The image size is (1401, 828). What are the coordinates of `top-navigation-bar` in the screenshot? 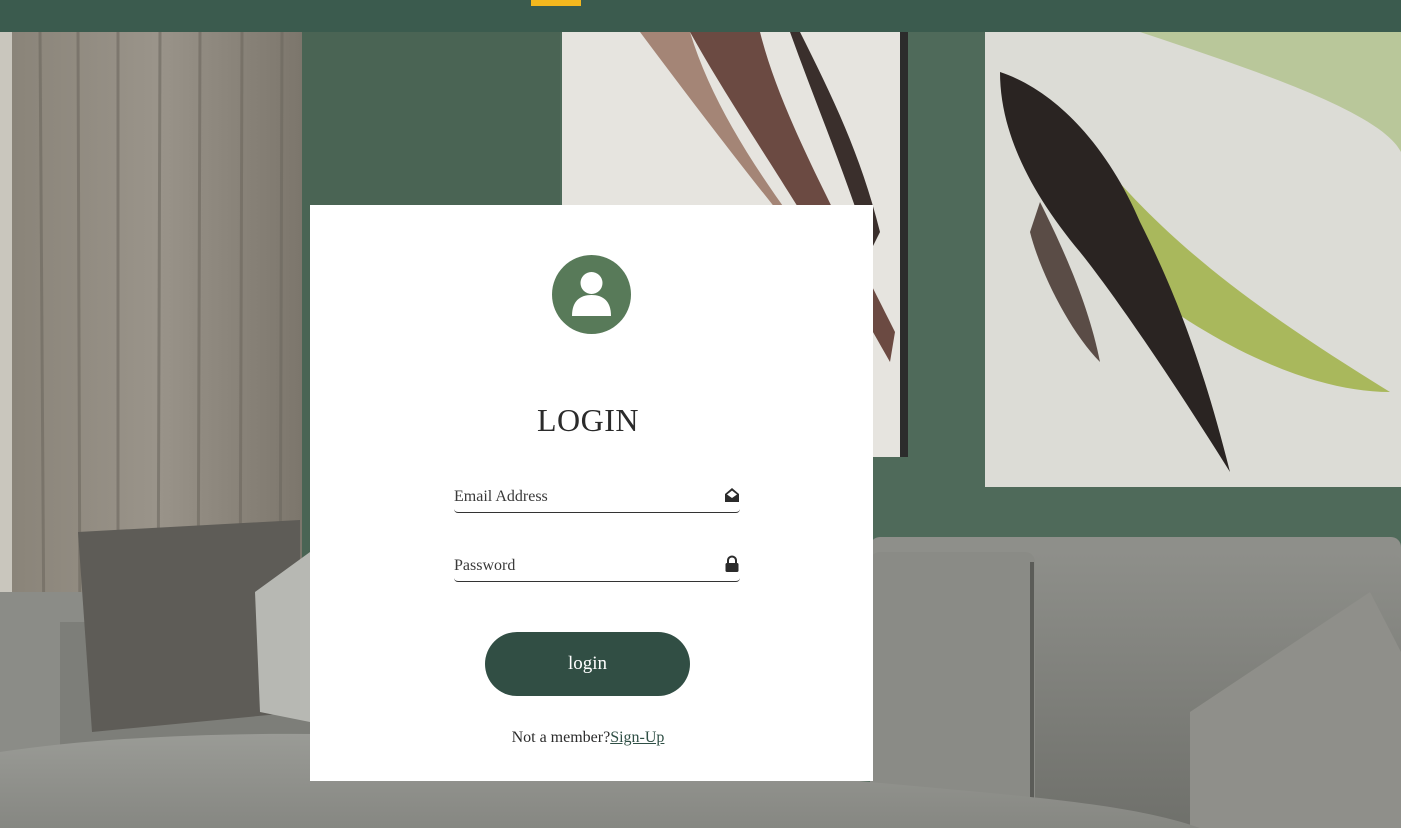 It's located at (700, 16).